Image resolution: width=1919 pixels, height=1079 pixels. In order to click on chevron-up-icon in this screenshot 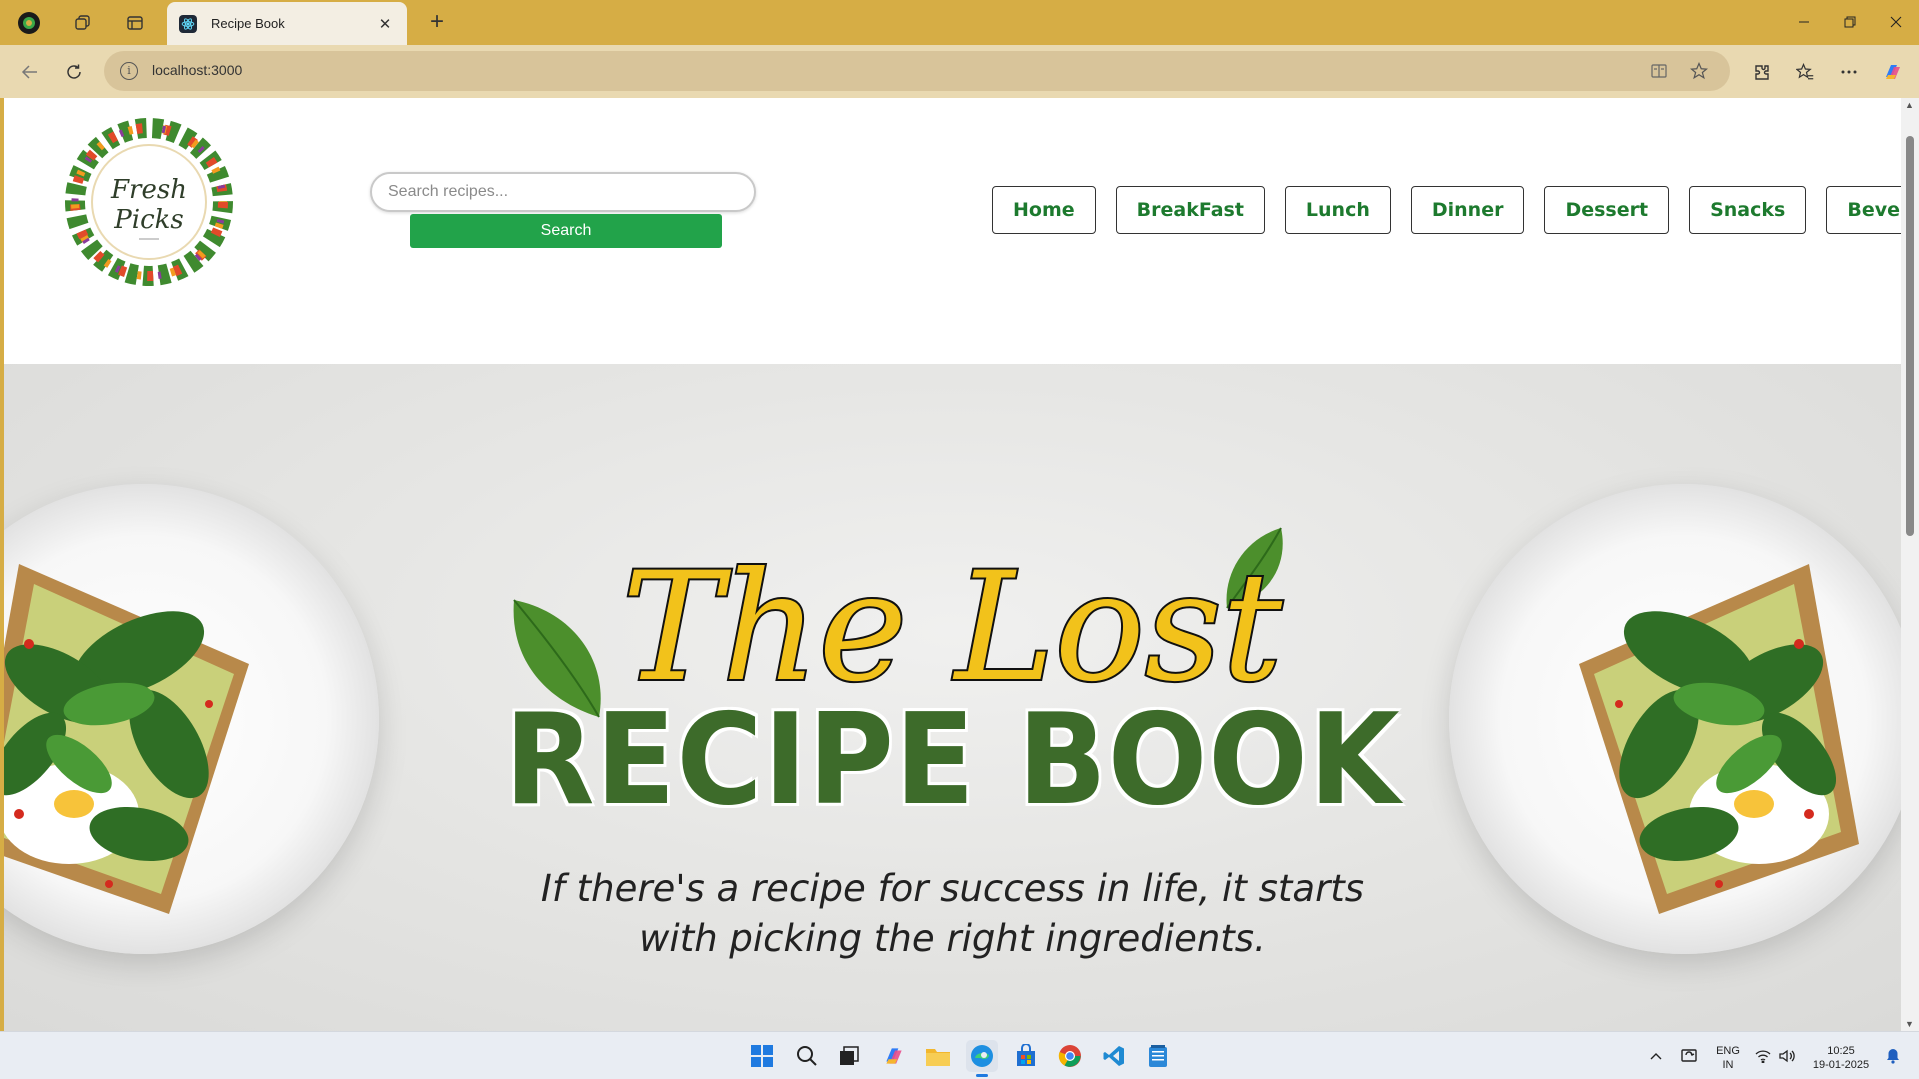, I will do `click(1656, 1056)`.